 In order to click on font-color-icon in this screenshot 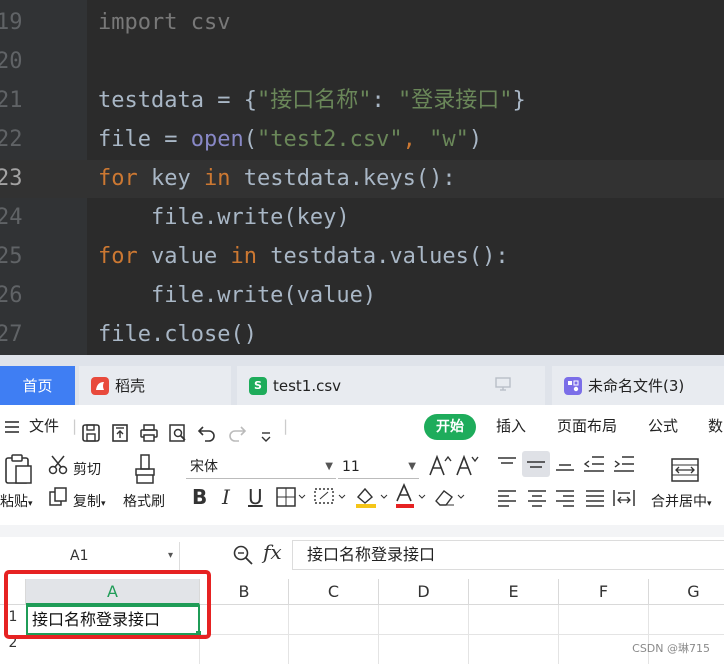, I will do `click(411, 498)`.